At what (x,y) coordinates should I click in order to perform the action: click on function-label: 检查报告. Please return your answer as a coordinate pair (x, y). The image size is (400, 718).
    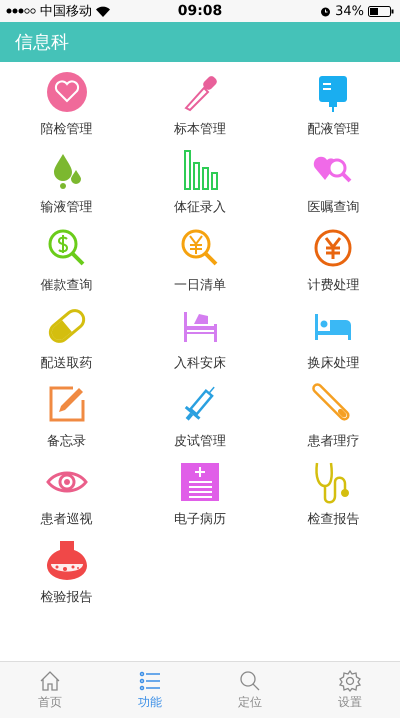
    Looking at the image, I should click on (333, 519).